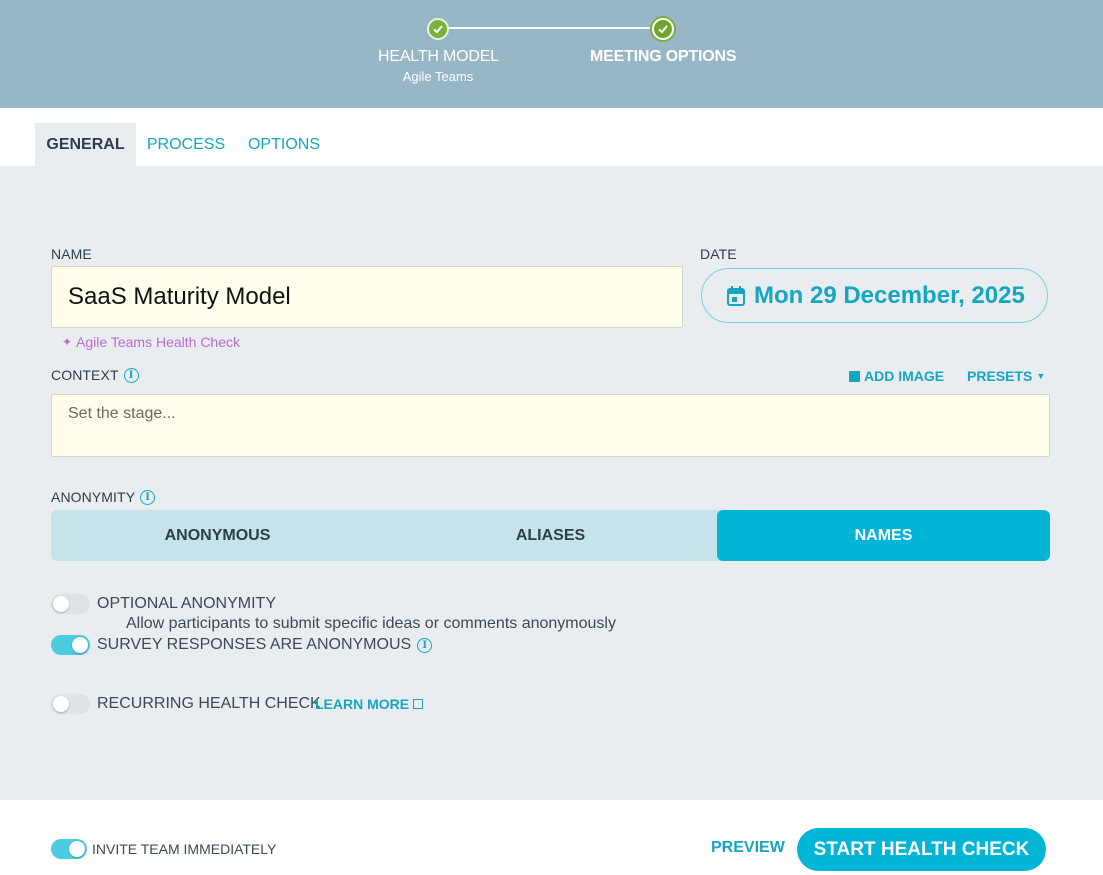 This screenshot has height=875, width=1103. What do you see at coordinates (663, 57) in the screenshot?
I see `step-meeting-options-label: MEETING OPTIONS` at bounding box center [663, 57].